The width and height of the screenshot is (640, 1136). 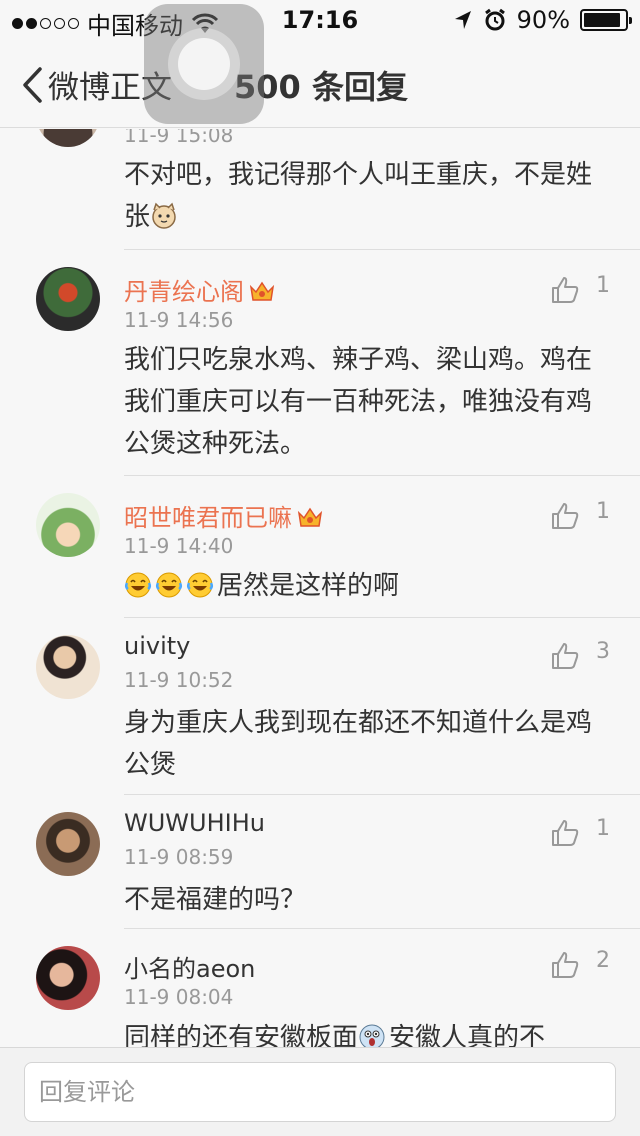 I want to click on battery-percent: 90%, so click(x=543, y=20).